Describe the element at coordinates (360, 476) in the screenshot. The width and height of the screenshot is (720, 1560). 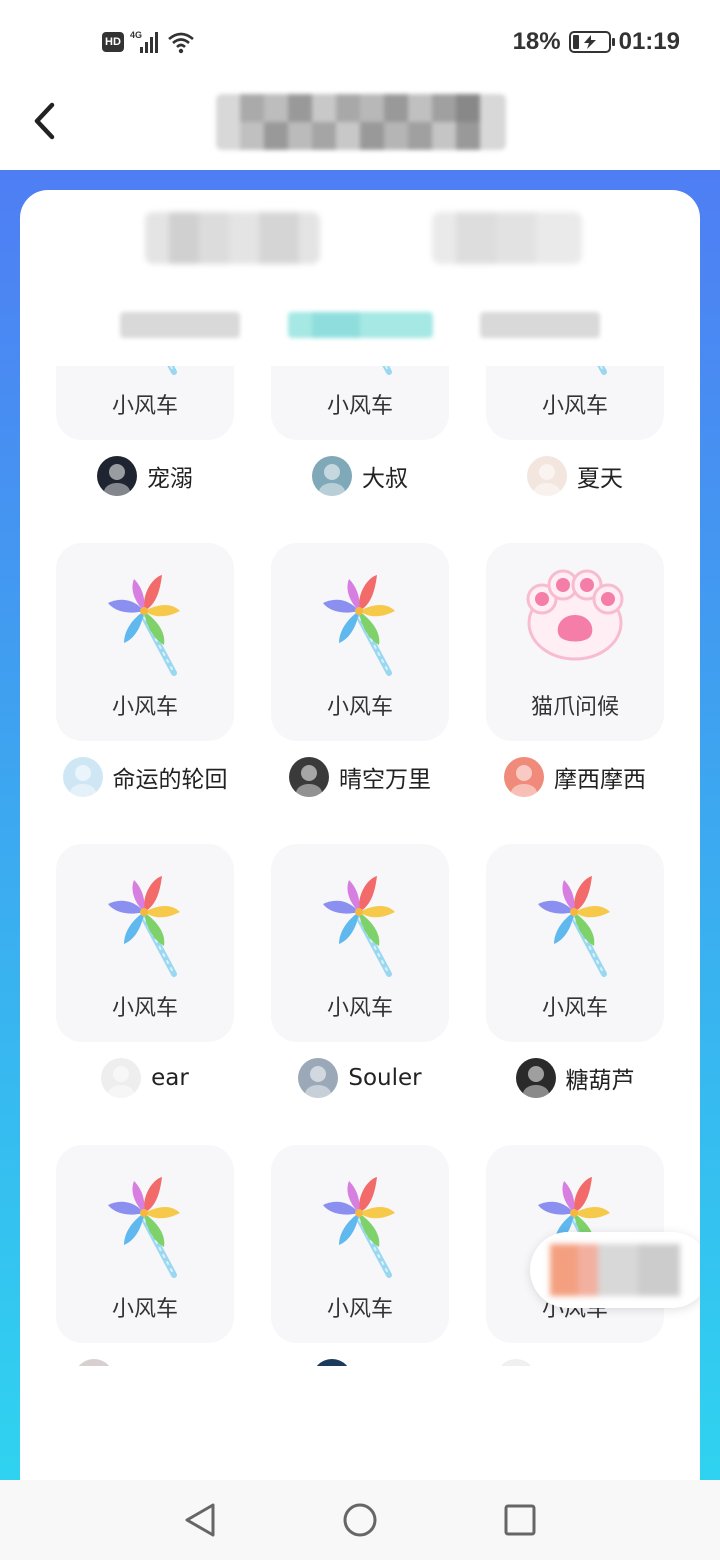
I see `sender-row: 大叔` at that location.